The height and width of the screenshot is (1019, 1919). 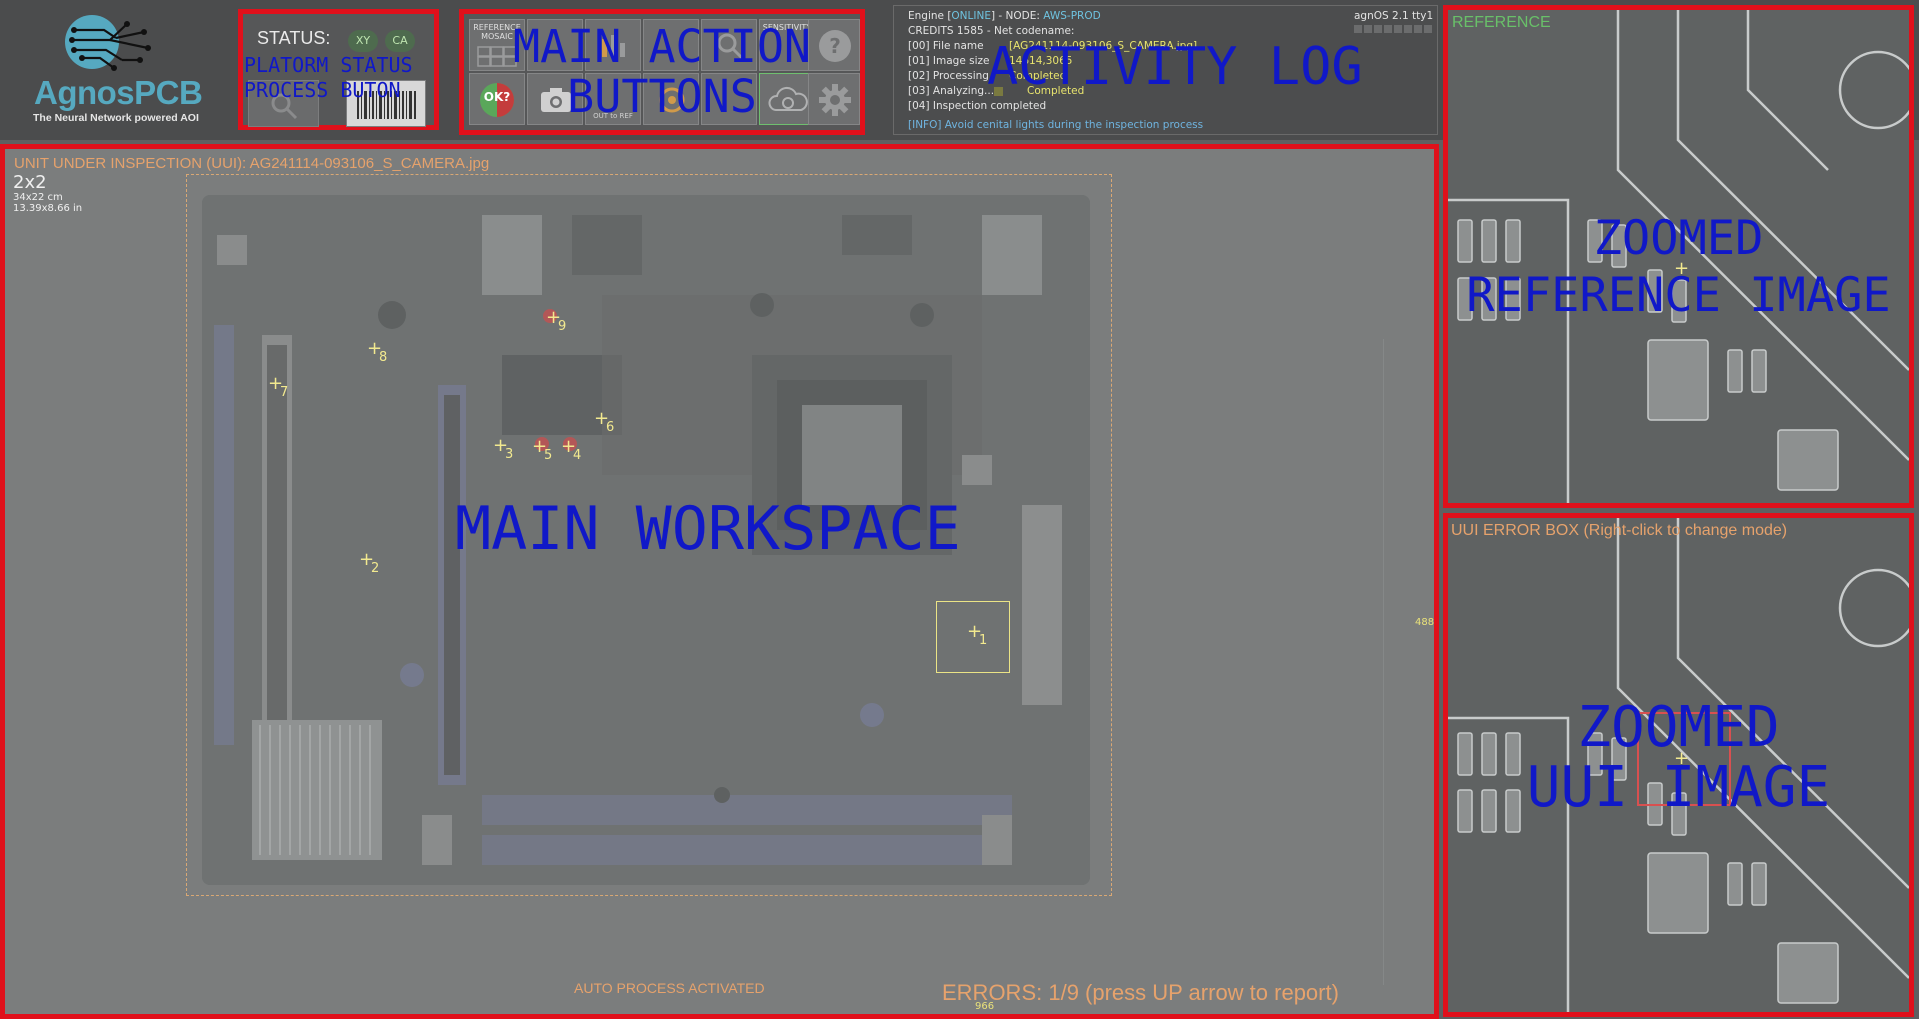 I want to click on log-line-0: [00] File name, so click(x=946, y=46).